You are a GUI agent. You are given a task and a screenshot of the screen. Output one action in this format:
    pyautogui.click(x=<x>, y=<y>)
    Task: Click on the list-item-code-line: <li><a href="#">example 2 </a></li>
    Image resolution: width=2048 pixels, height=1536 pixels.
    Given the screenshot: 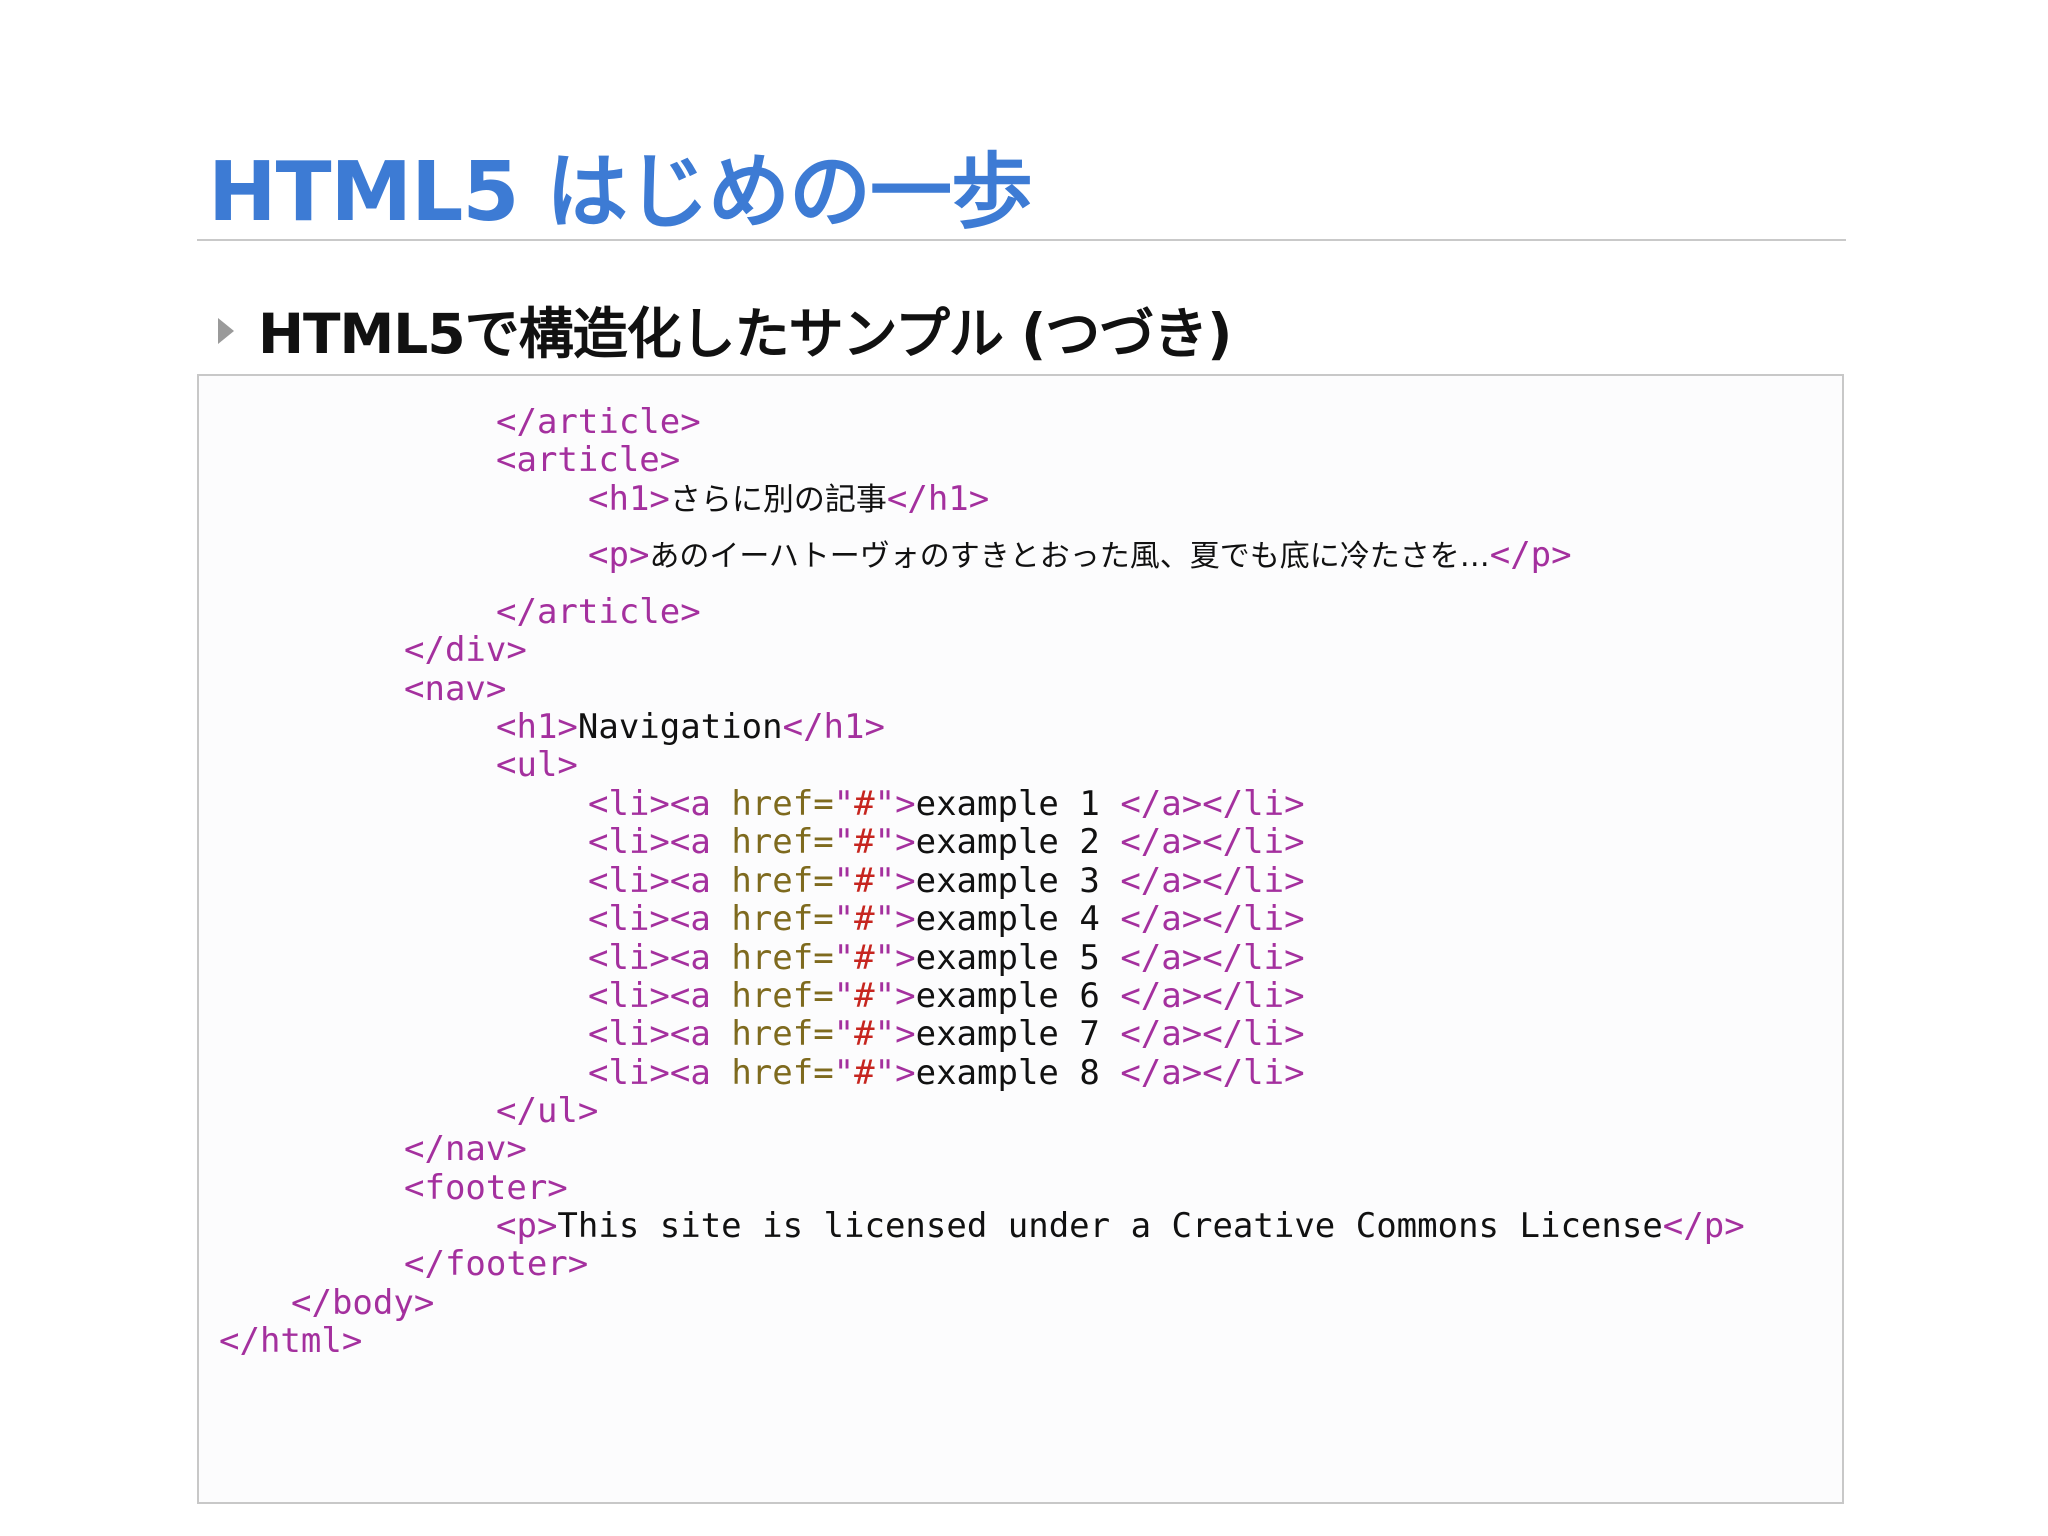 What is the action you would take?
    pyautogui.click(x=946, y=842)
    